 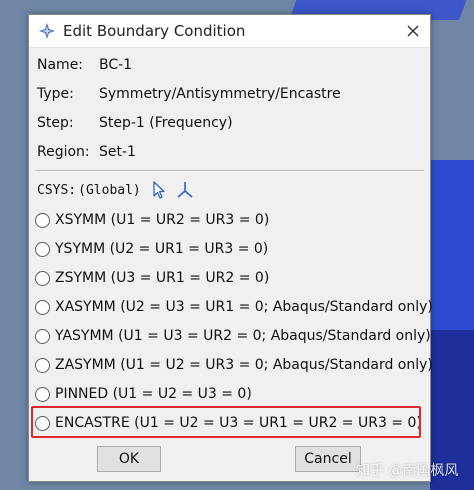 What do you see at coordinates (116, 65) in the screenshot?
I see `name-value: BC-1` at bounding box center [116, 65].